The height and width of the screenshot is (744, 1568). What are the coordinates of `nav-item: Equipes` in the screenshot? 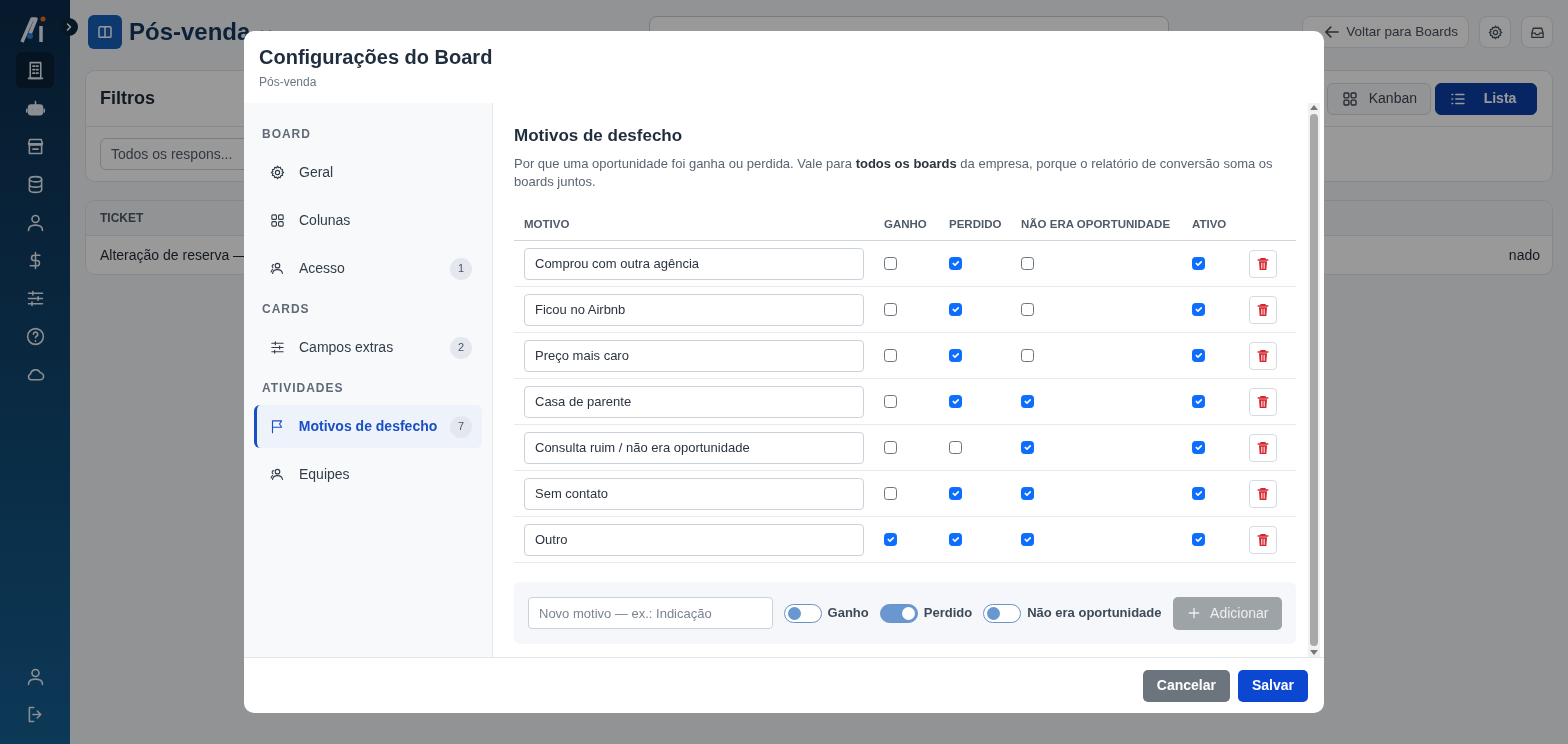 It's located at (368, 474).